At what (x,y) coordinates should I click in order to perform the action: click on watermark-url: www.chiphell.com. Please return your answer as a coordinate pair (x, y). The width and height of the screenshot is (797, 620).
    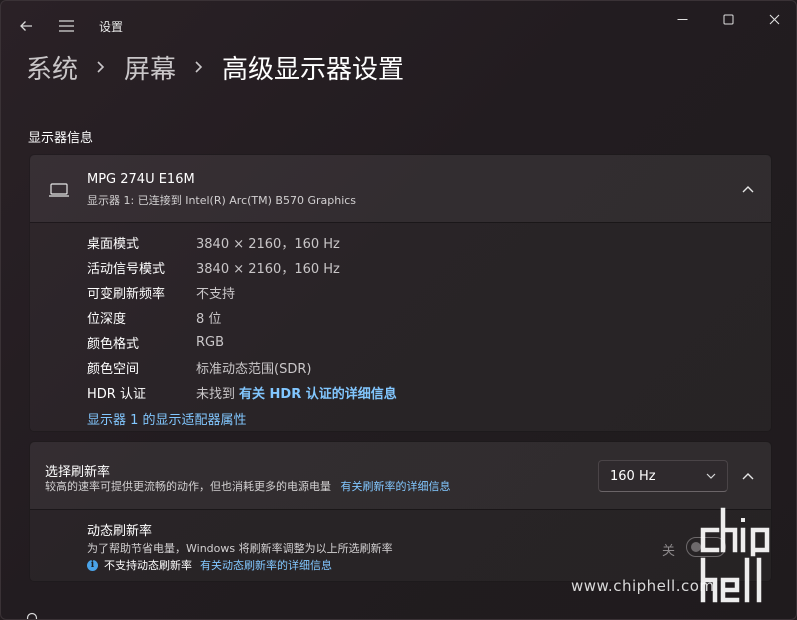
    Looking at the image, I should click on (643, 586).